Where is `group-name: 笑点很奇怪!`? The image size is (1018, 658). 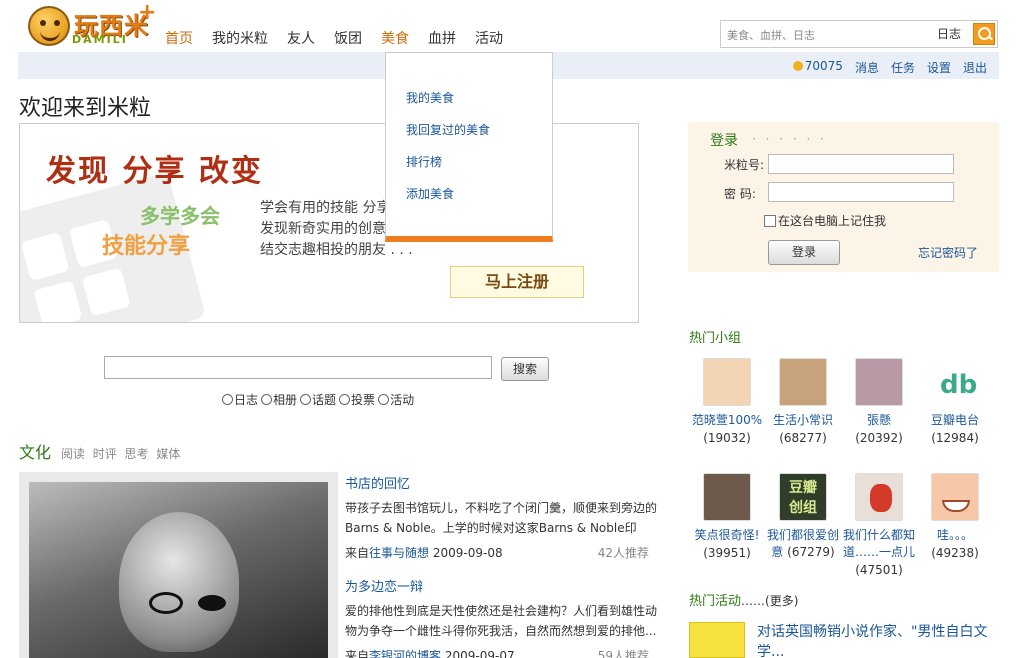
group-name: 笑点很奇怪! is located at coordinates (727, 535).